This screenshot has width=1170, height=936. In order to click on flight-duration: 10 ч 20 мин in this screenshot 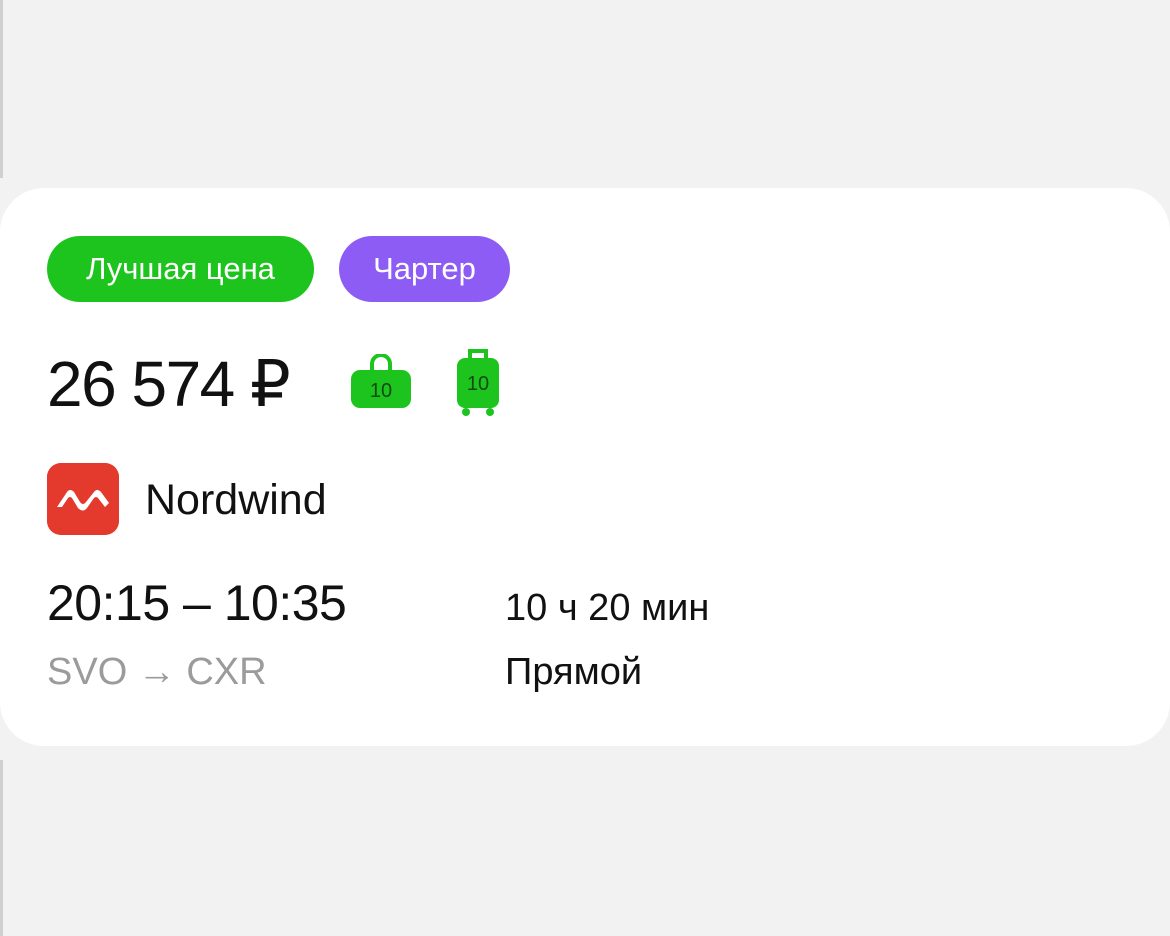, I will do `click(607, 608)`.